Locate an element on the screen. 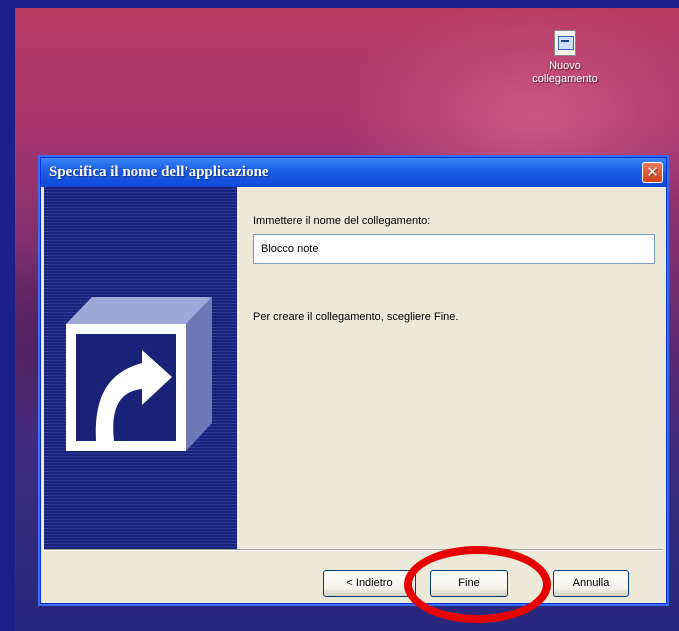  close-icon: ✕ is located at coordinates (652, 172).